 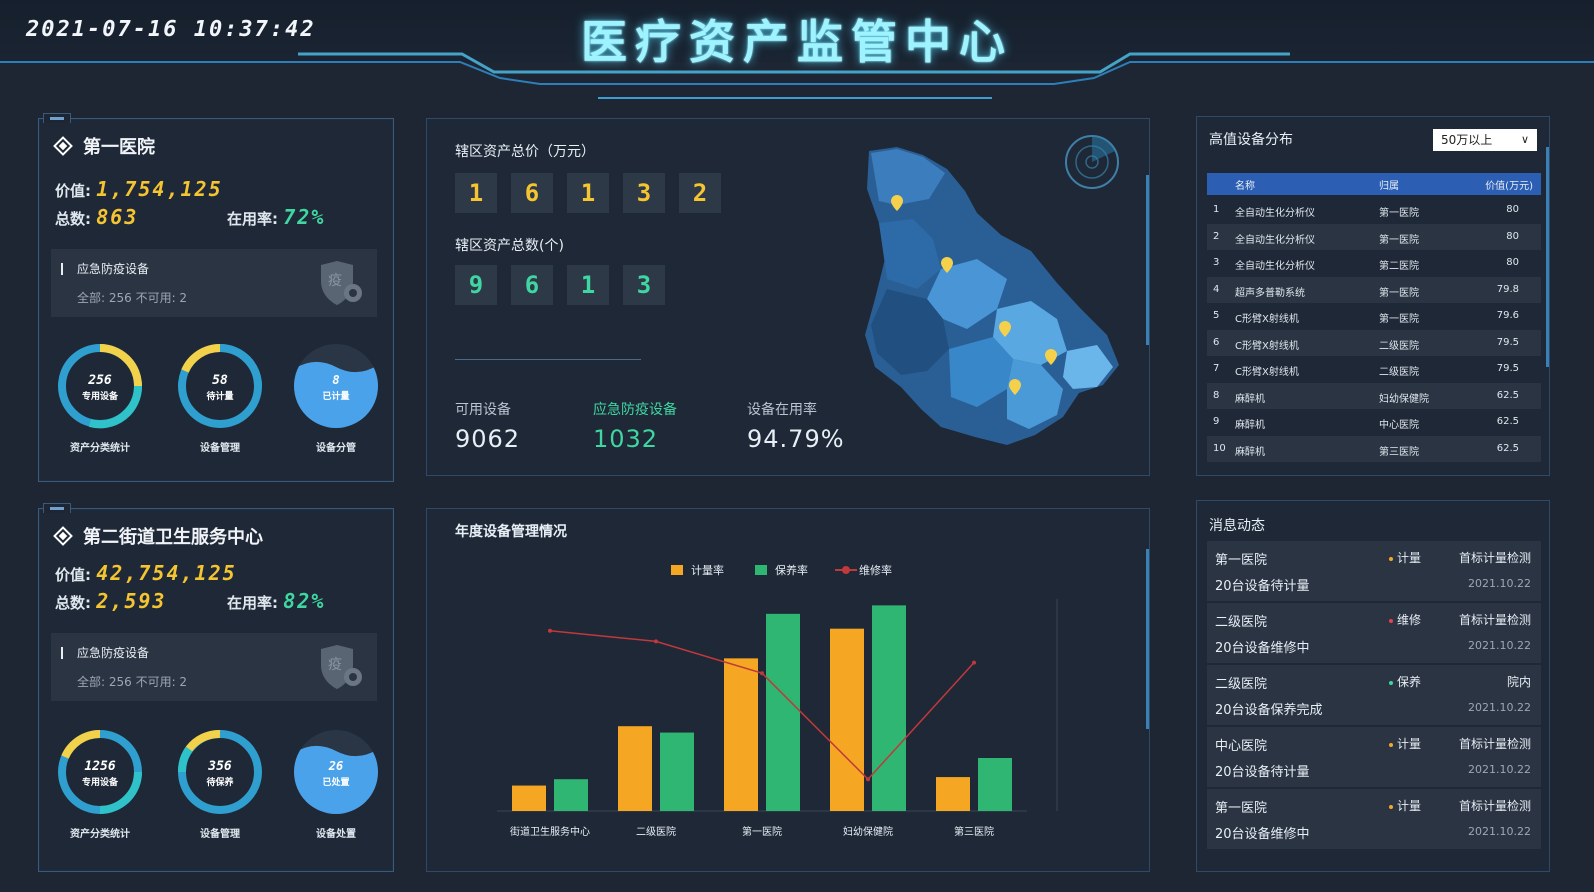 What do you see at coordinates (1374, 236) in the screenshot?
I see `table-row: 2 全自动生化分析仪 第一医院 80` at bounding box center [1374, 236].